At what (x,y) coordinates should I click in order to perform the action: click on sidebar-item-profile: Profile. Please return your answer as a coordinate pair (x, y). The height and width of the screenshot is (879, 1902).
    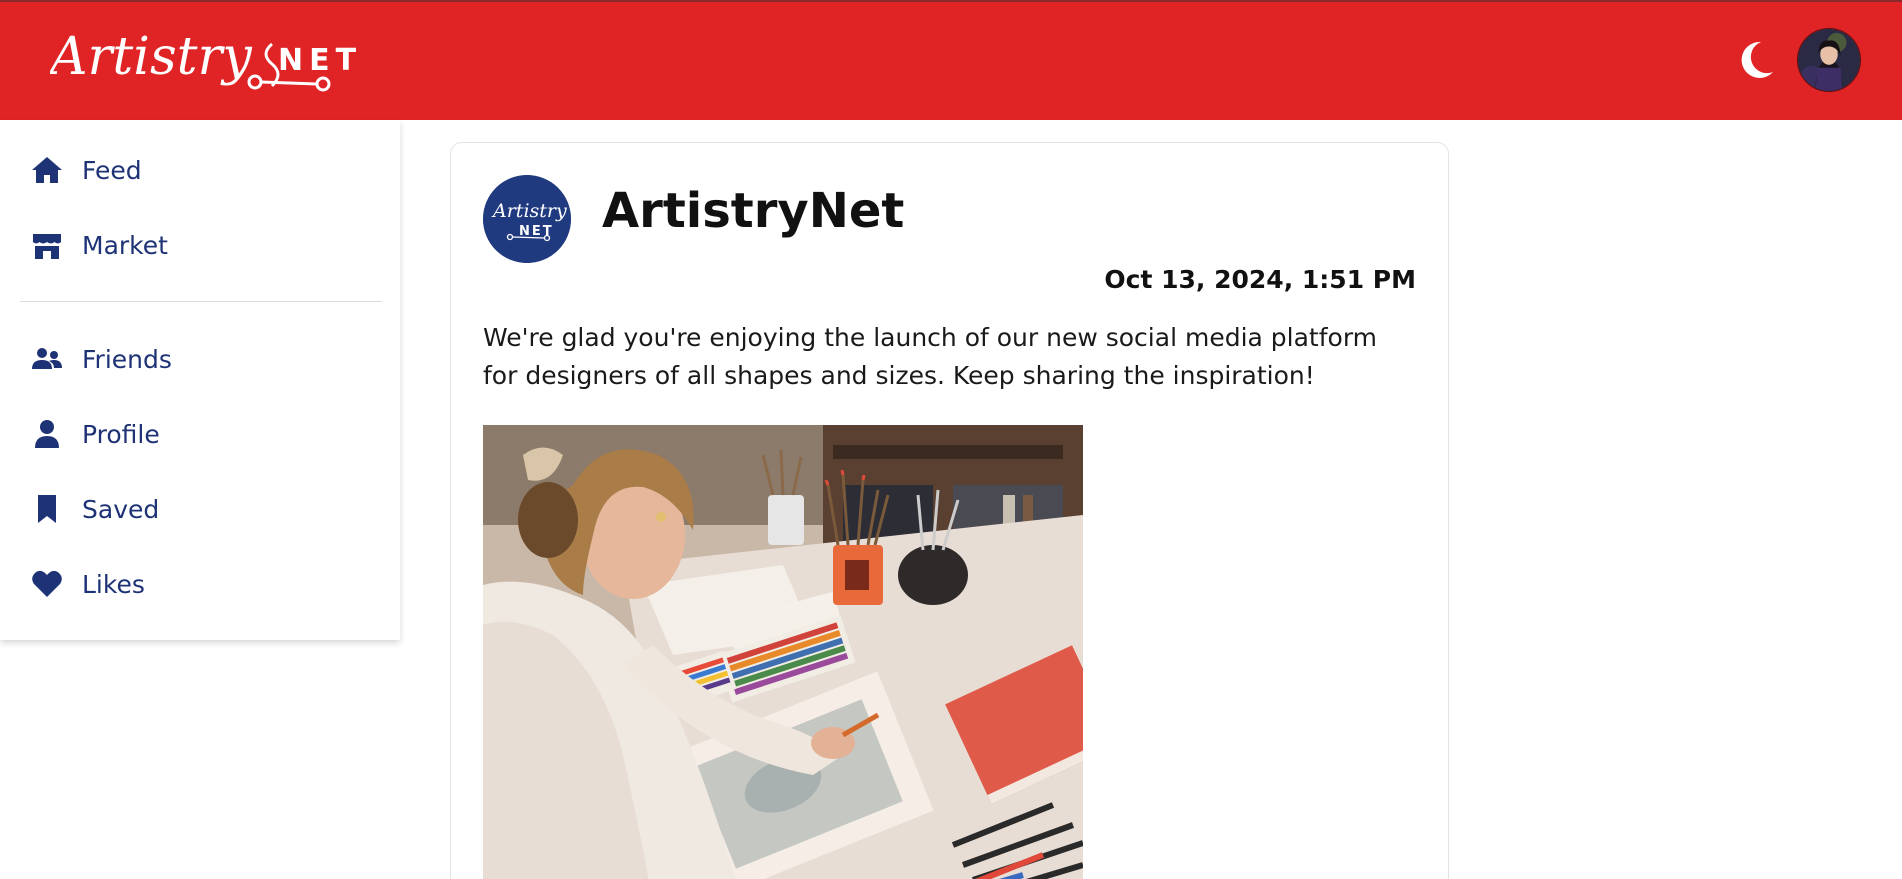
    Looking at the image, I should click on (200, 434).